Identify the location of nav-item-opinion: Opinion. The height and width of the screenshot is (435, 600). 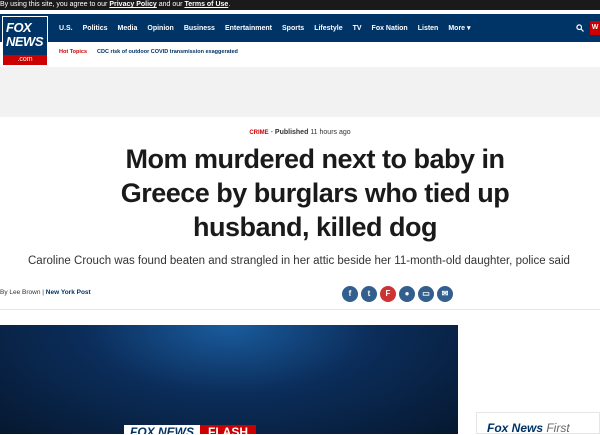
(160, 28).